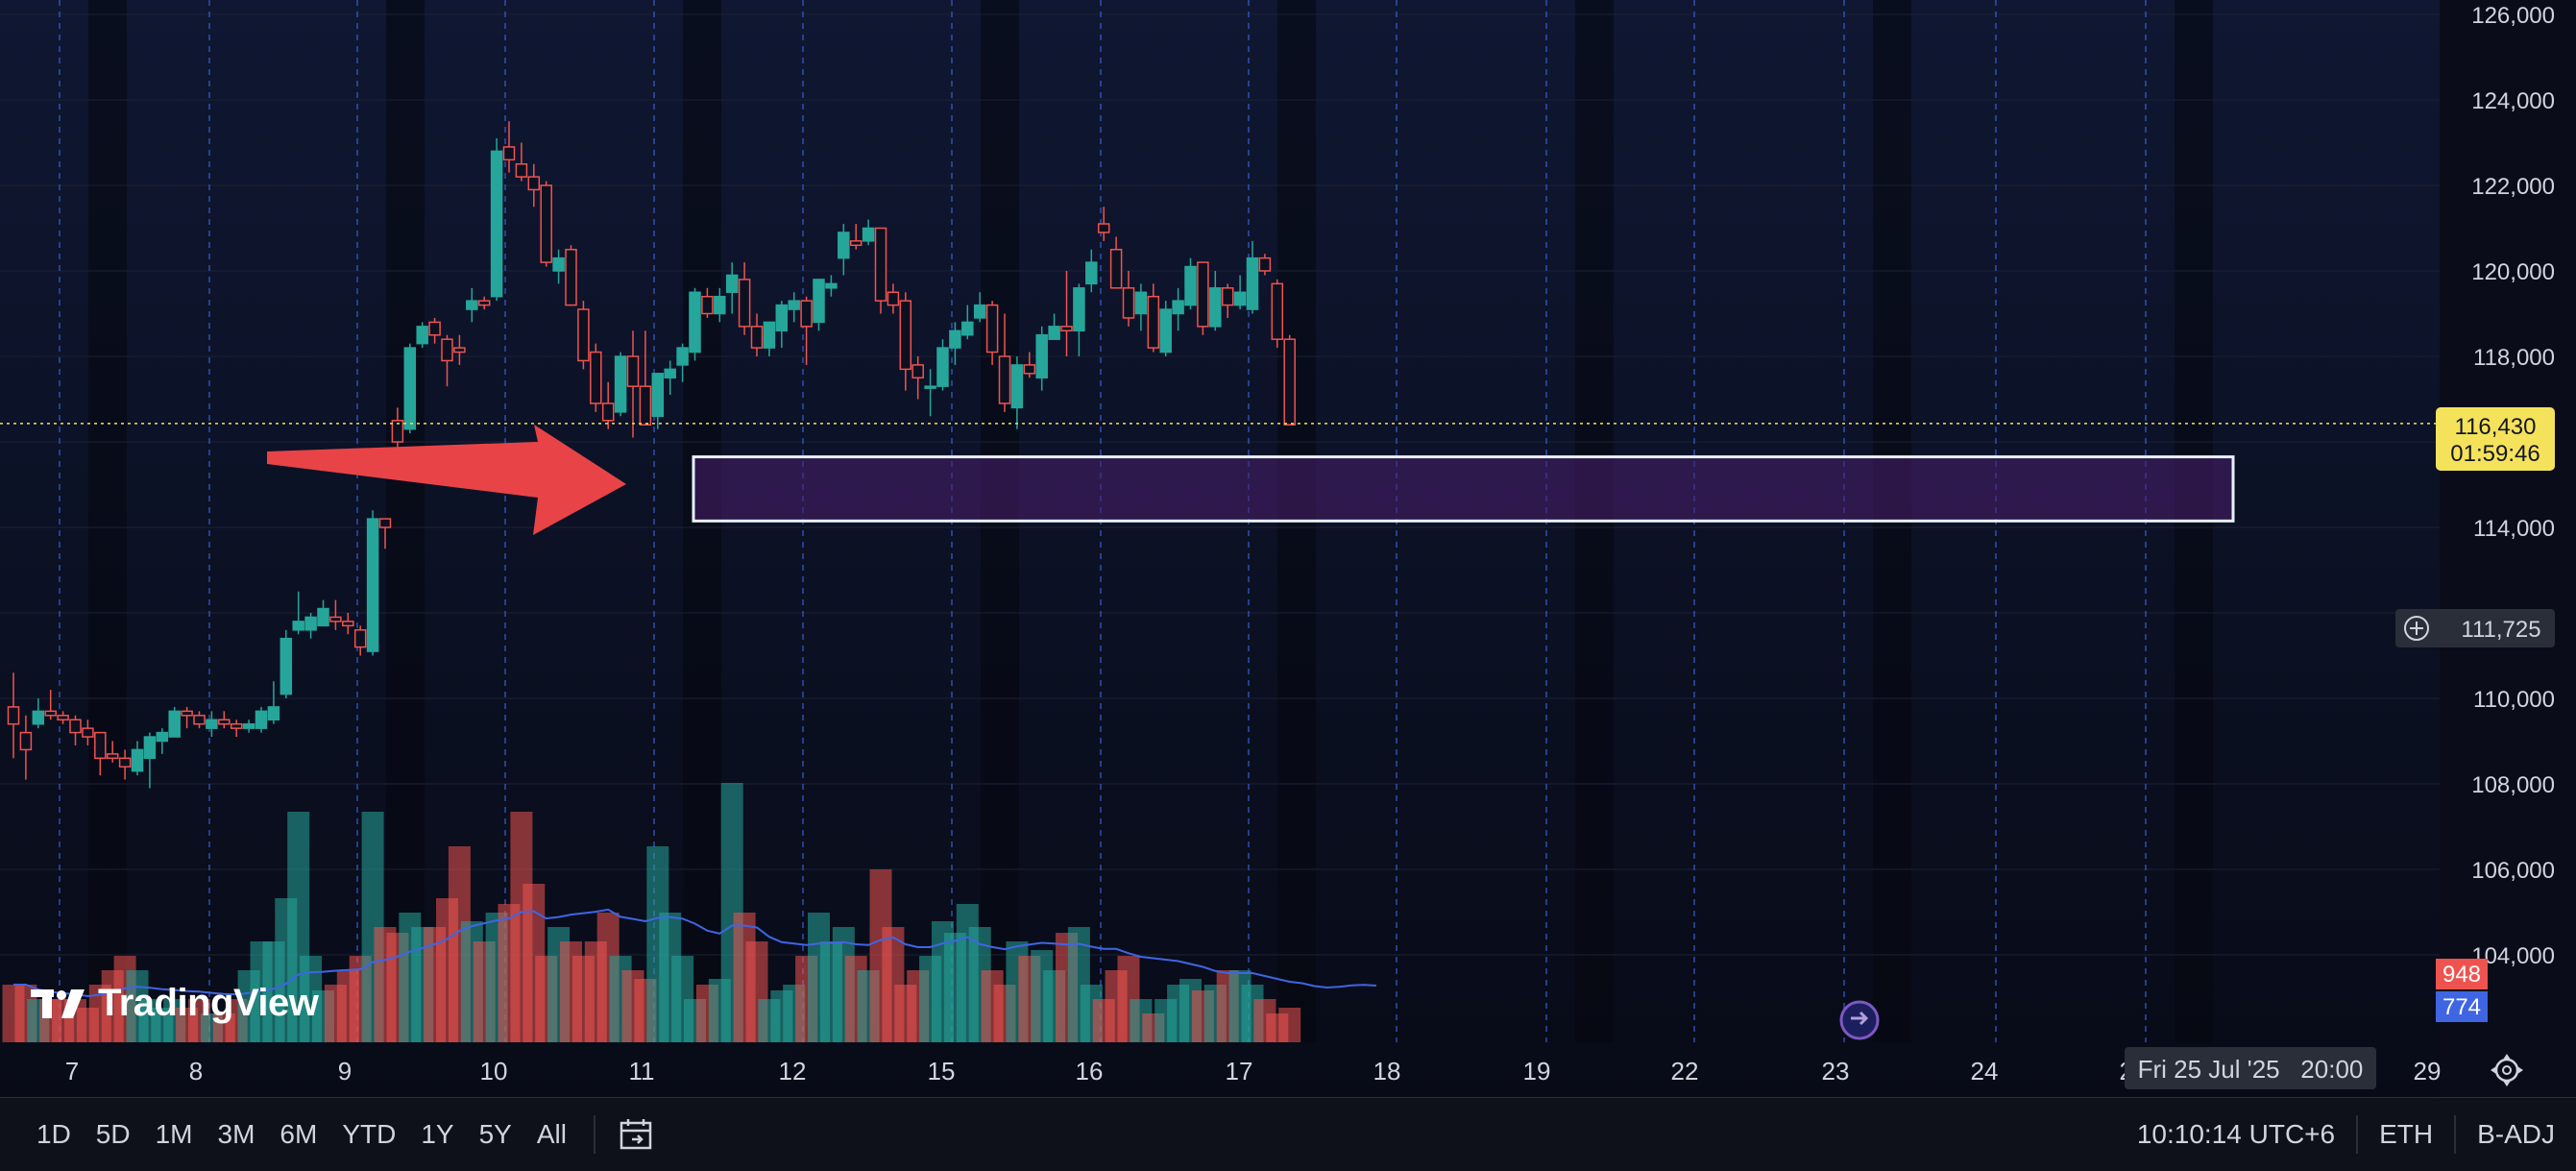  What do you see at coordinates (58, 1003) in the screenshot?
I see `tradingview-logo-icon` at bounding box center [58, 1003].